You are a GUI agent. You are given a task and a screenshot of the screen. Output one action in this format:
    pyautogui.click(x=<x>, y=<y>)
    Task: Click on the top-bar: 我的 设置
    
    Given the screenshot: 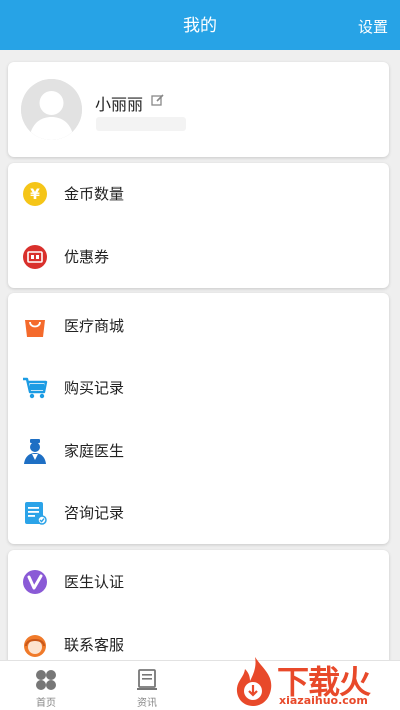 What is the action you would take?
    pyautogui.click(x=200, y=25)
    